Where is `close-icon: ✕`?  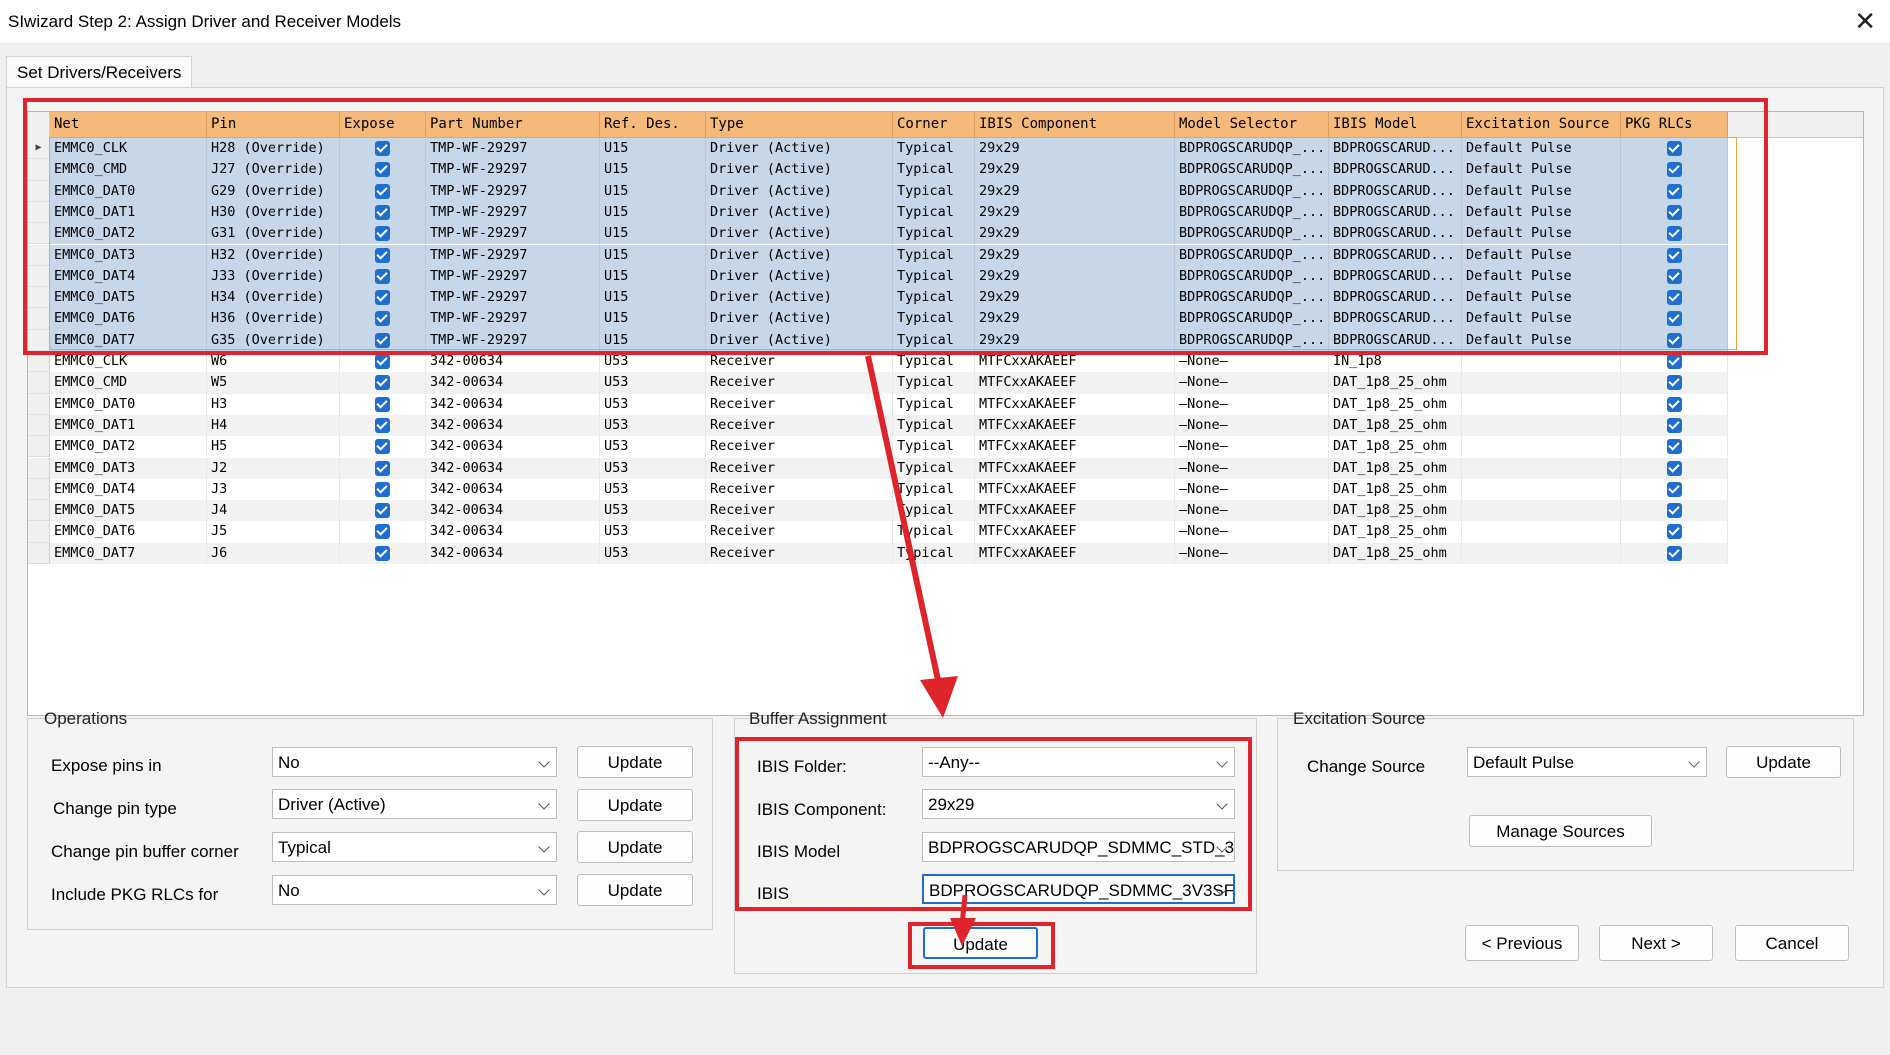 close-icon: ✕ is located at coordinates (1865, 21).